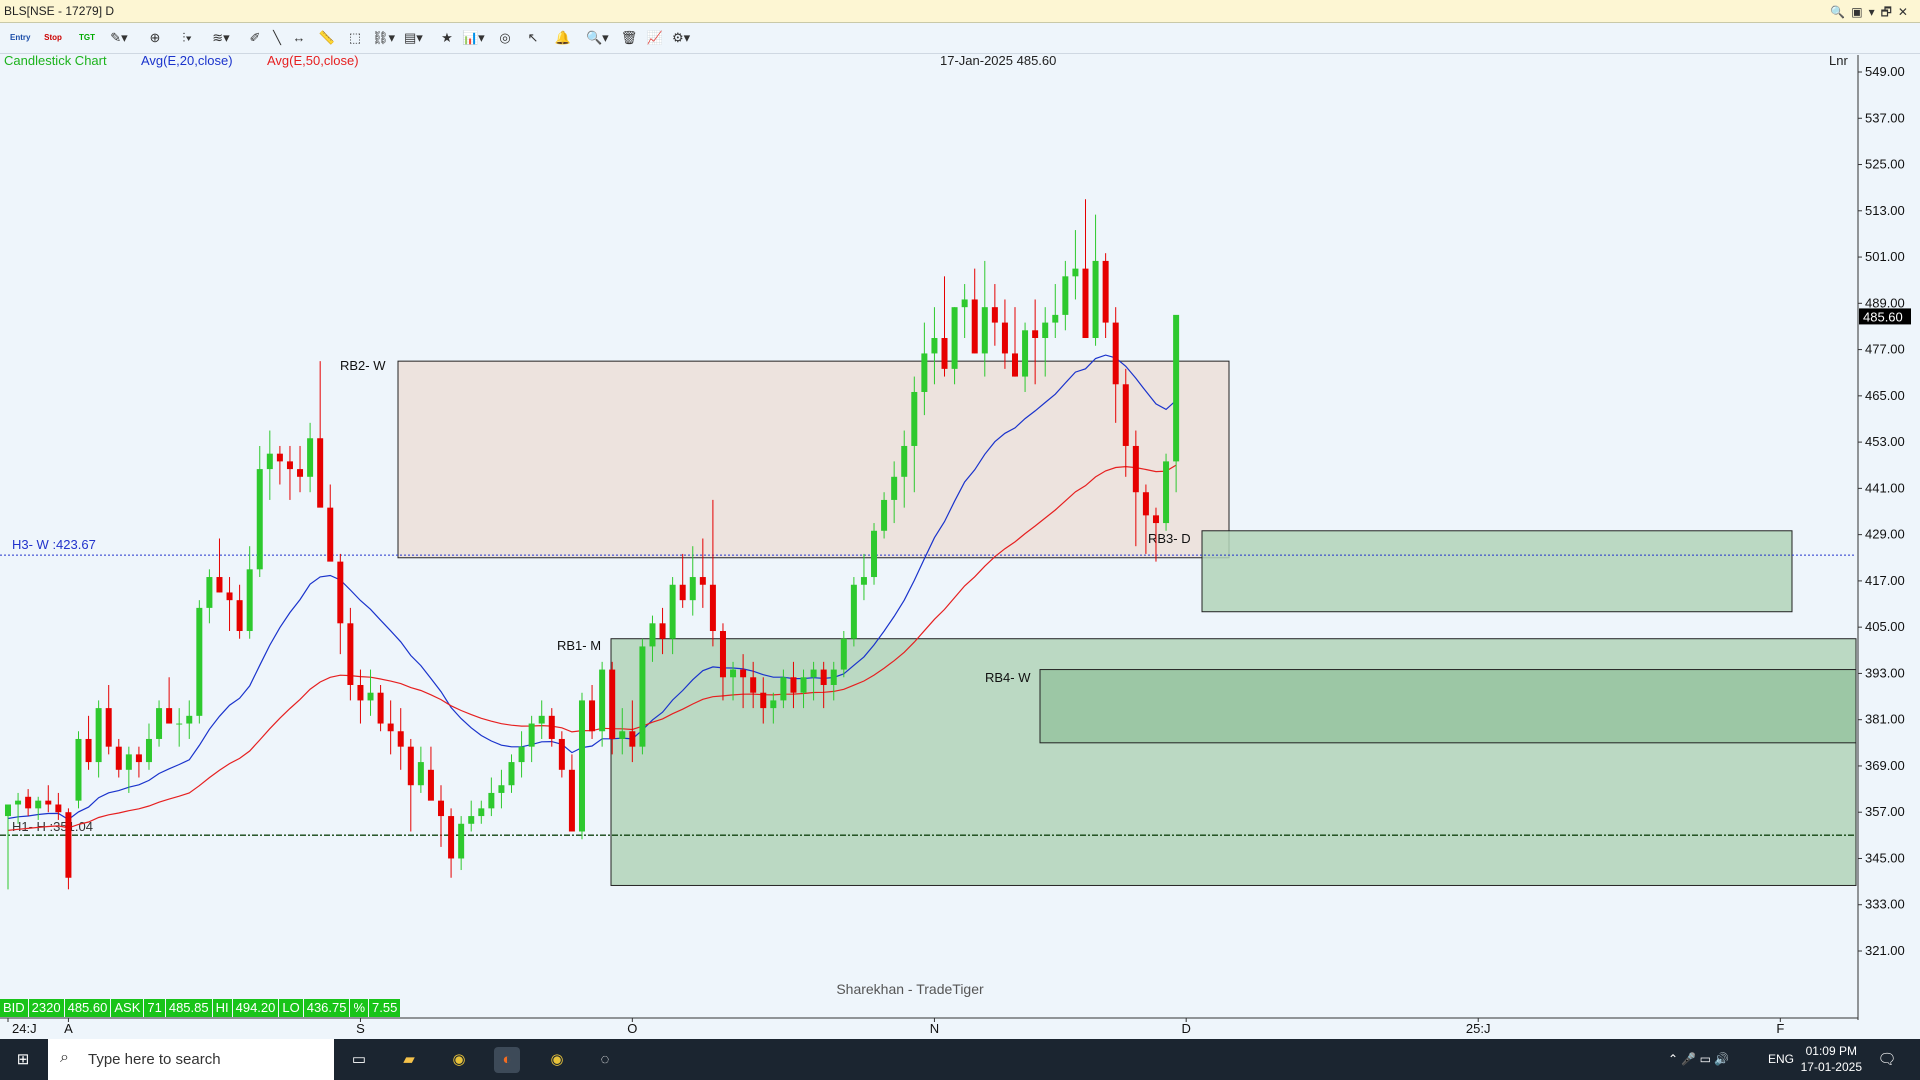  I want to click on chrome-icon: ◉, so click(459, 1060).